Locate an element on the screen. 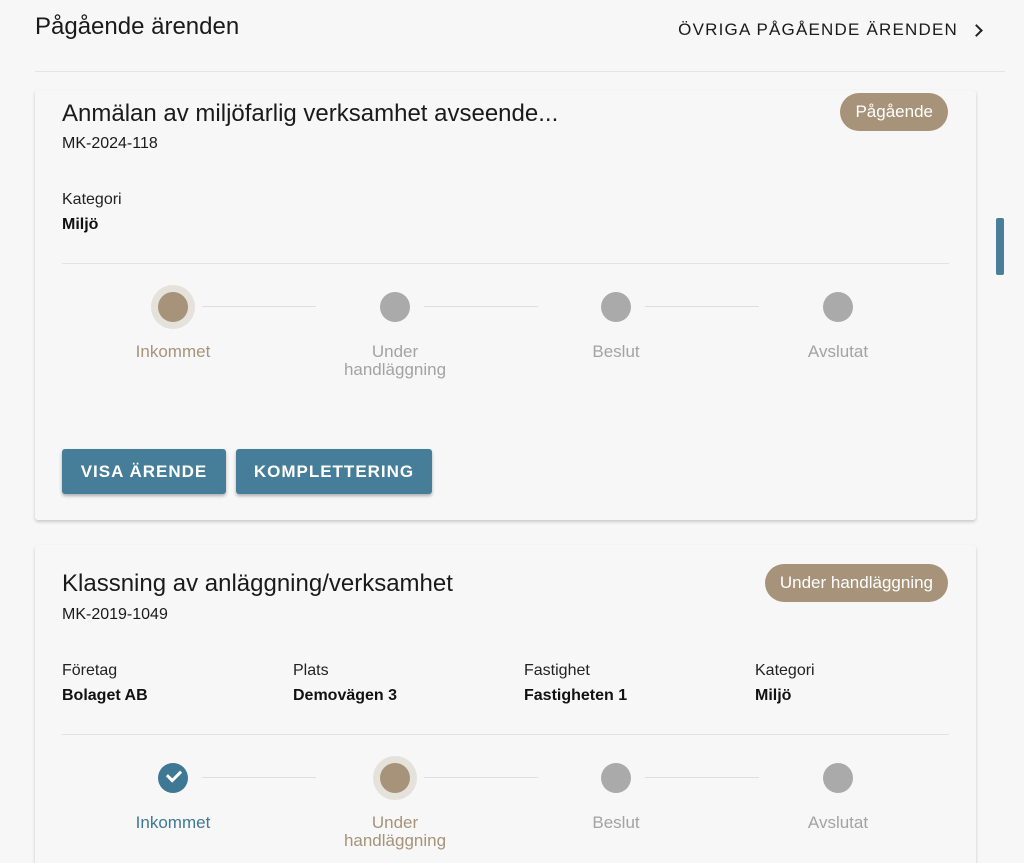 This screenshot has height=863, width=1024. meta-label: Företag is located at coordinates (90, 670).